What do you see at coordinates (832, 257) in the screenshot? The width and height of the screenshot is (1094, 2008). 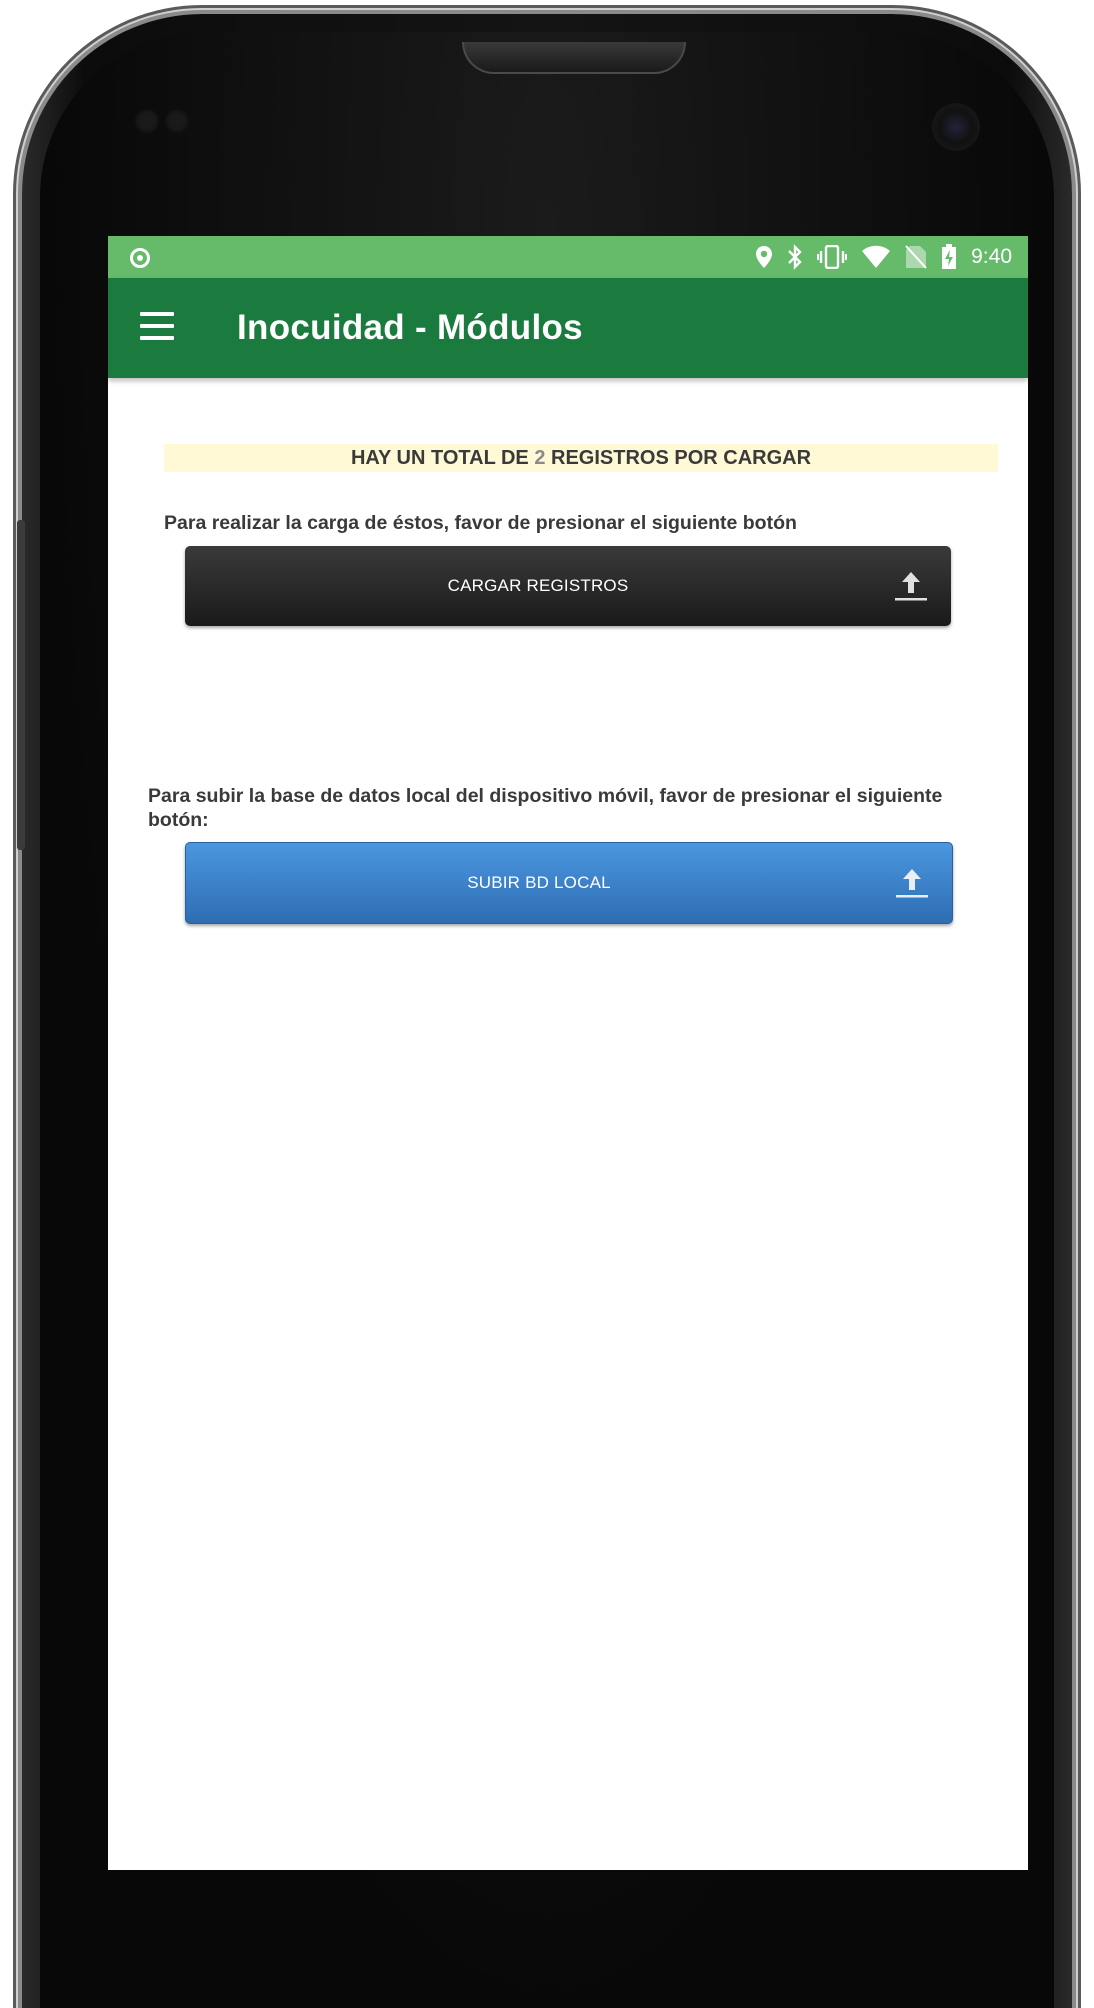 I see `vibrate-icon` at bounding box center [832, 257].